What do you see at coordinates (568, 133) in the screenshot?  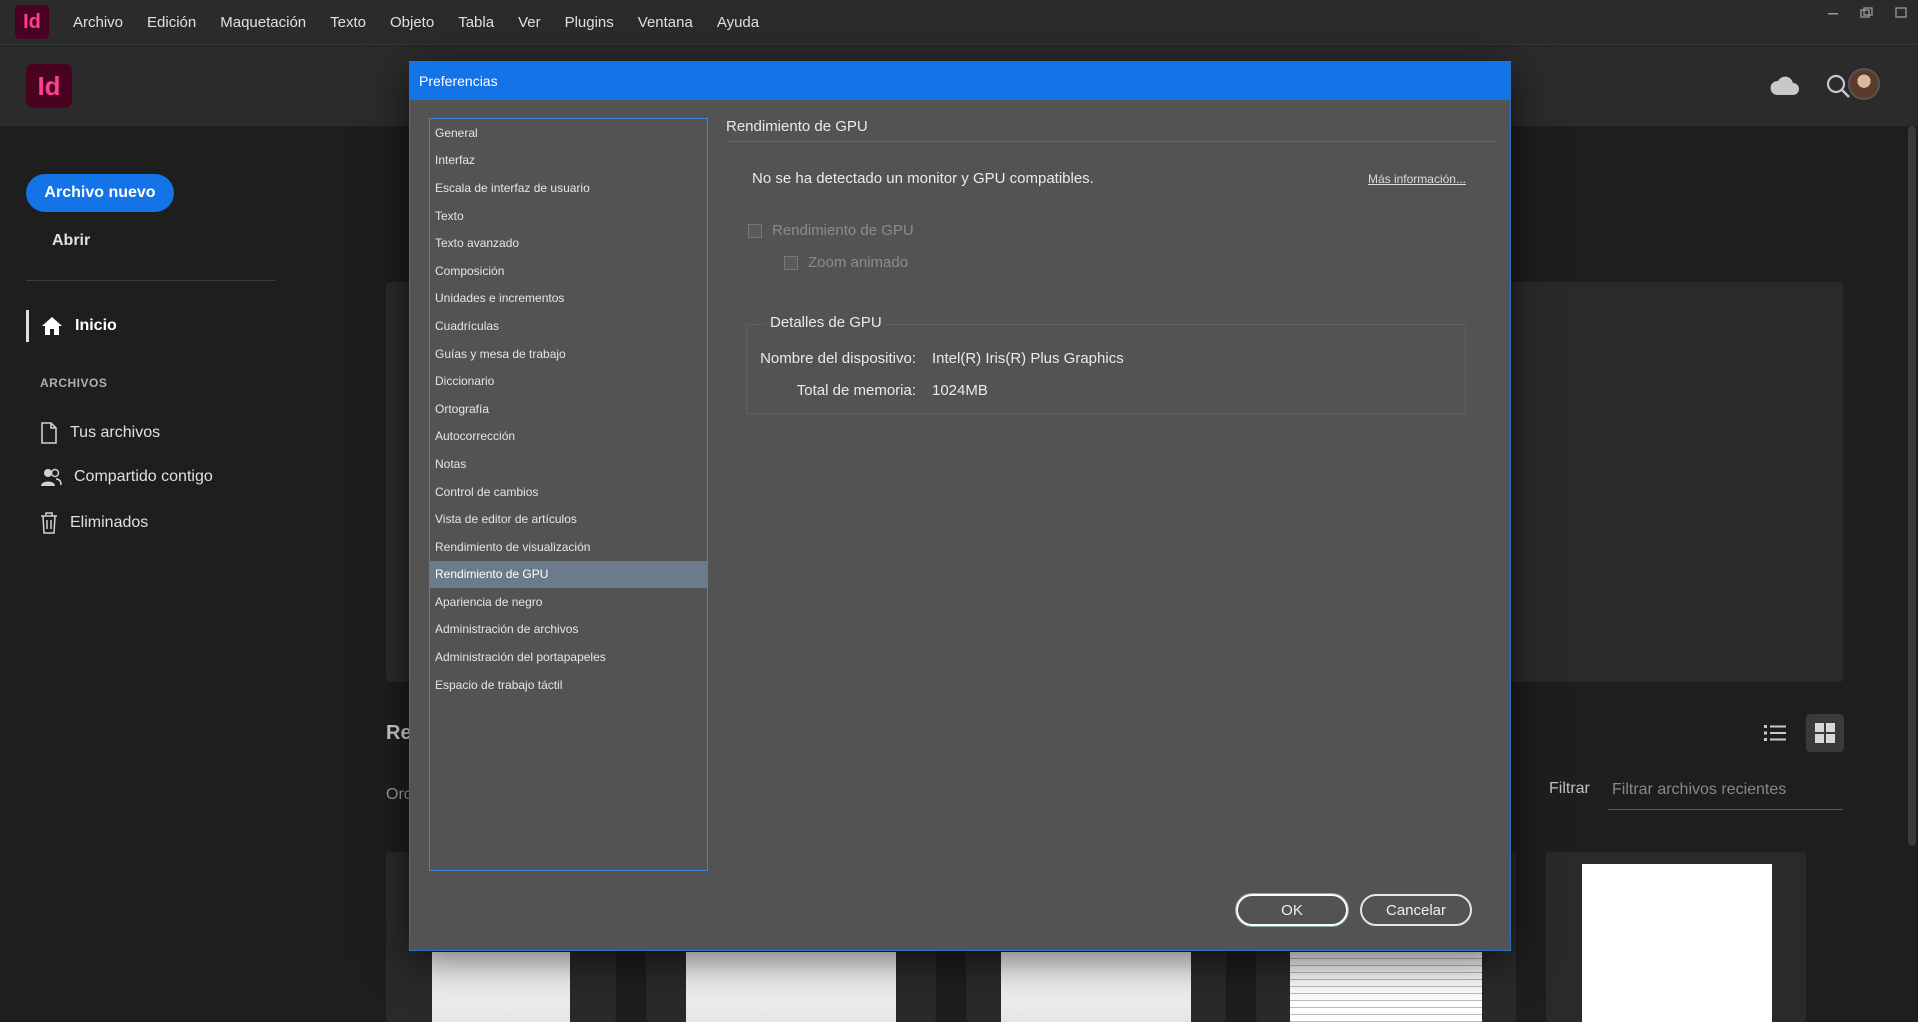 I see `category-general: General` at bounding box center [568, 133].